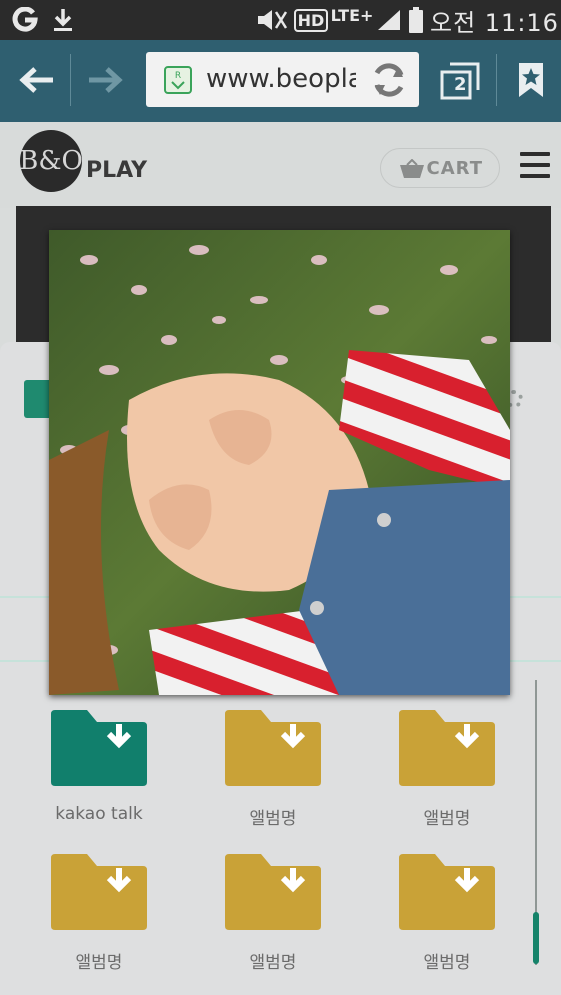 The image size is (561, 995). Describe the element at coordinates (51, 161) in the screenshot. I see `bo-logo: B&O` at that location.